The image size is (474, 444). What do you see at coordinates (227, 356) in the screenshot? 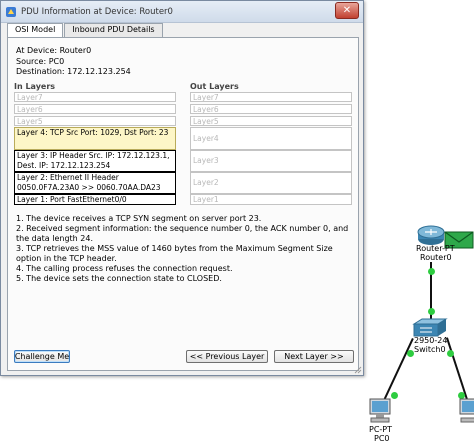
I see `previous-layer-button: << Previous Layer` at bounding box center [227, 356].